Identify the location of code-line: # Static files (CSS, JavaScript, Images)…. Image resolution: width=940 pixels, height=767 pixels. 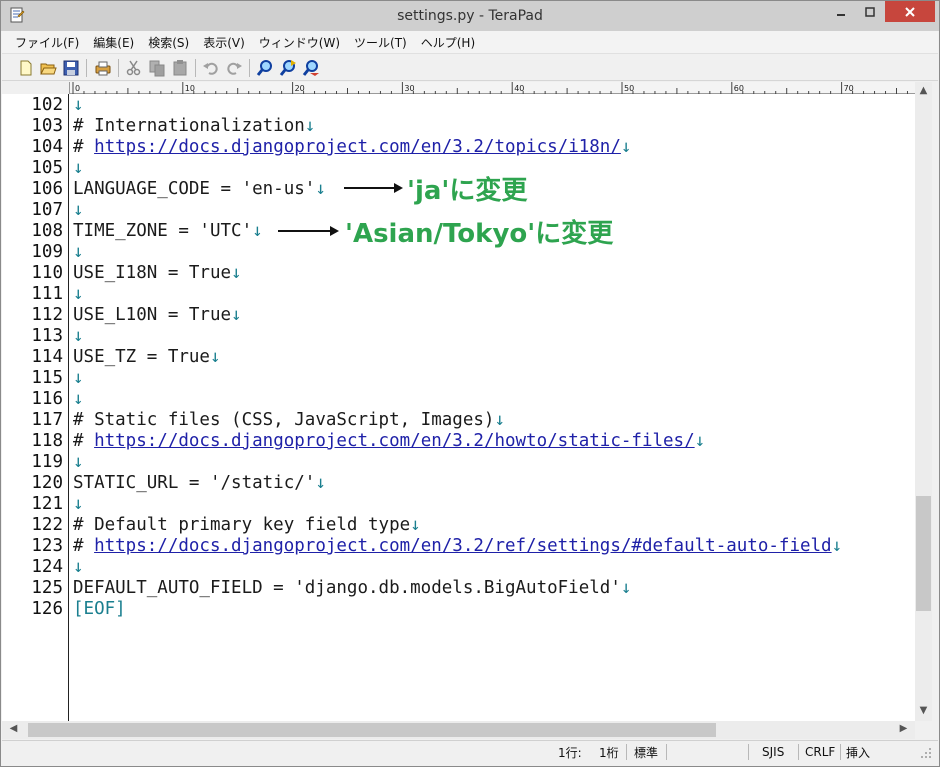
(289, 420).